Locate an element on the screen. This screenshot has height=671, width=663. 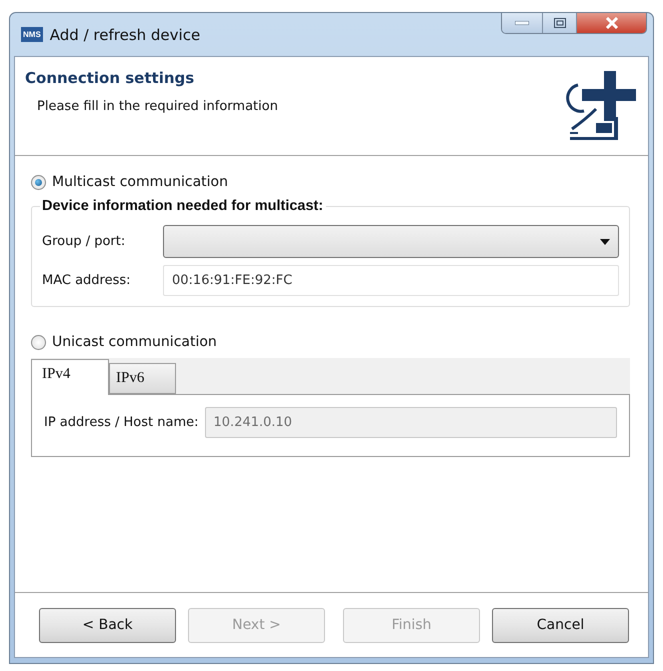
maximize-button is located at coordinates (559, 23).